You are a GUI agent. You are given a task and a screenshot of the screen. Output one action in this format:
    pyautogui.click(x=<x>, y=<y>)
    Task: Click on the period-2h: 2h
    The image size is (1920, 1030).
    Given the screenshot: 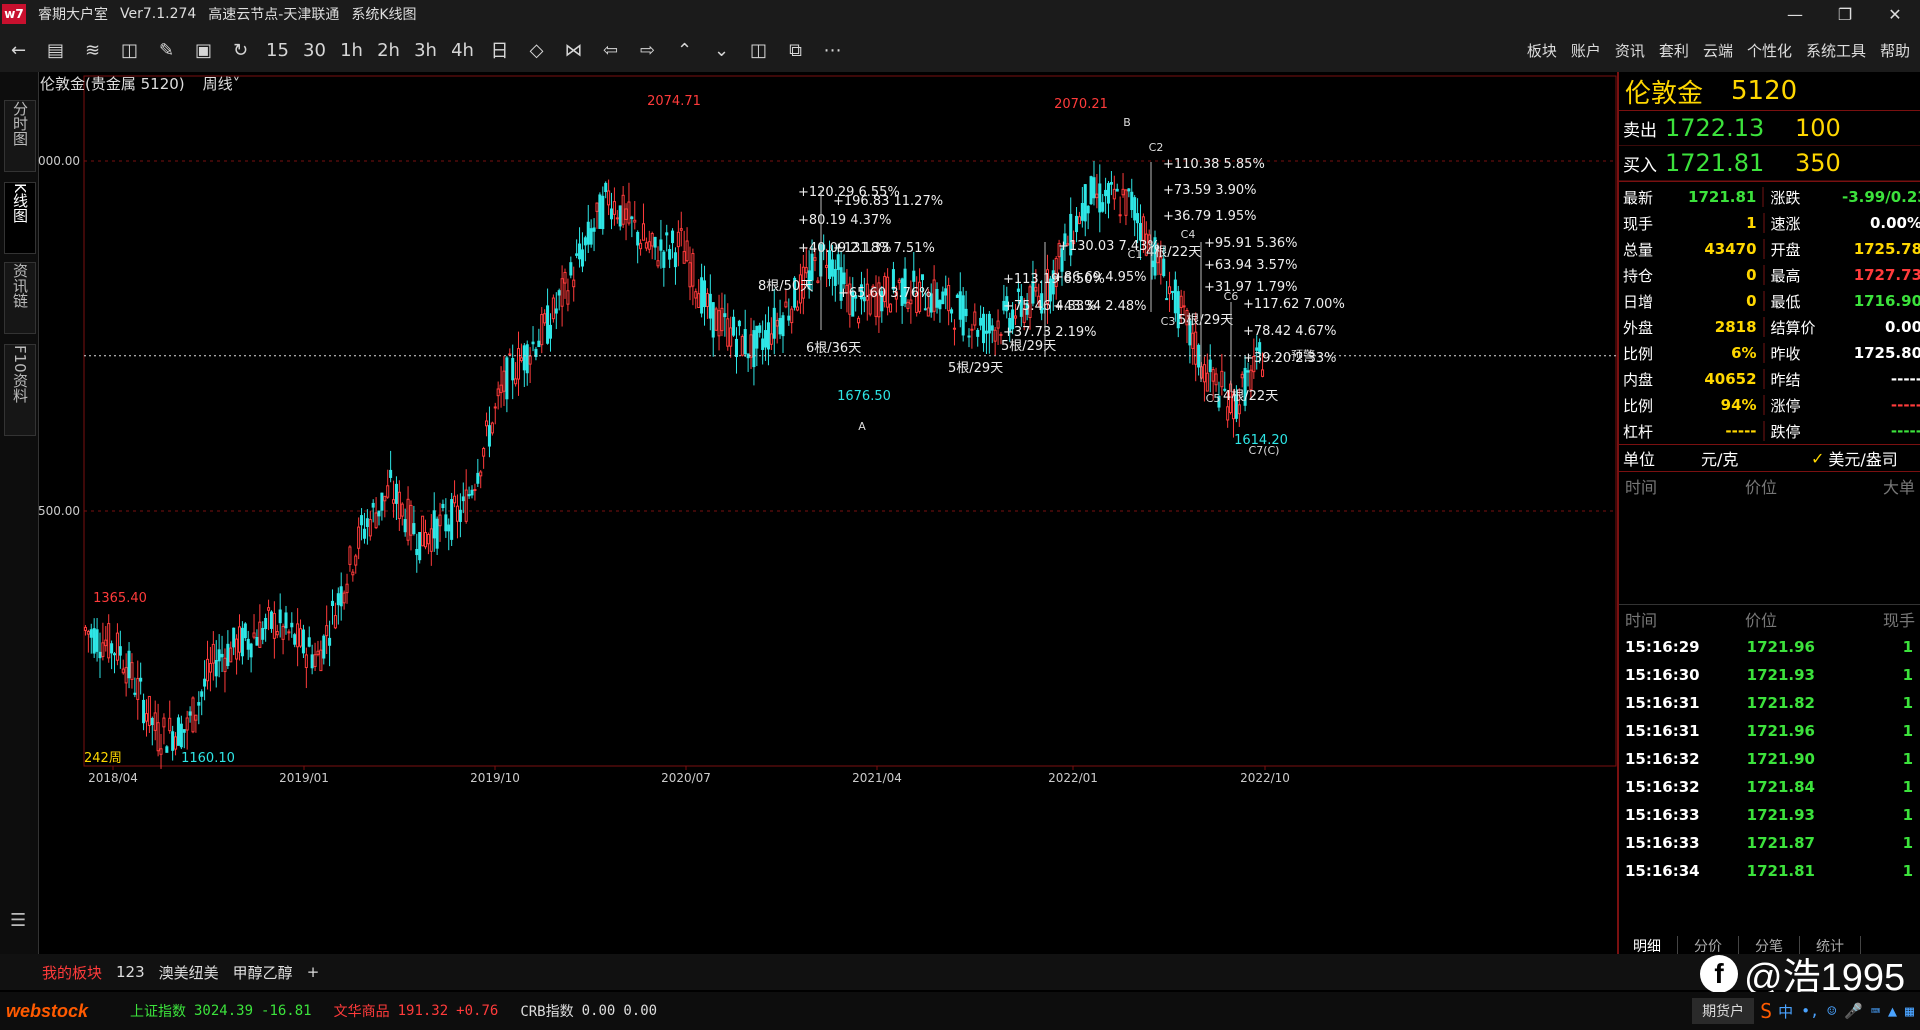 What is the action you would take?
    pyautogui.click(x=388, y=50)
    